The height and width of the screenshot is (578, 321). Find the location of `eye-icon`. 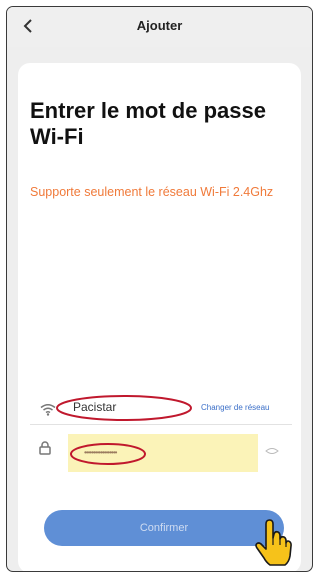

eye-icon is located at coordinates (272, 451).